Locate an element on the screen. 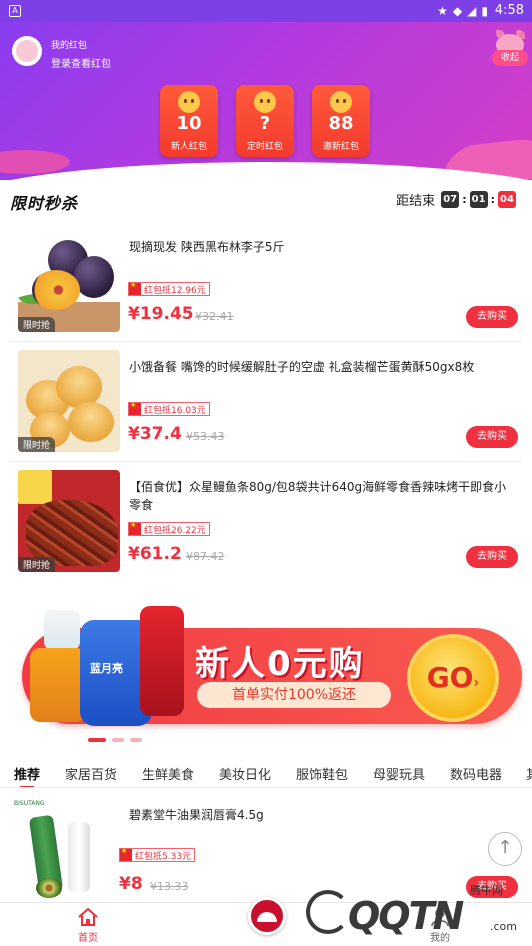 Image resolution: width=532 pixels, height=946 pixels. banner-title: 新人0元购 is located at coordinates (280, 664).